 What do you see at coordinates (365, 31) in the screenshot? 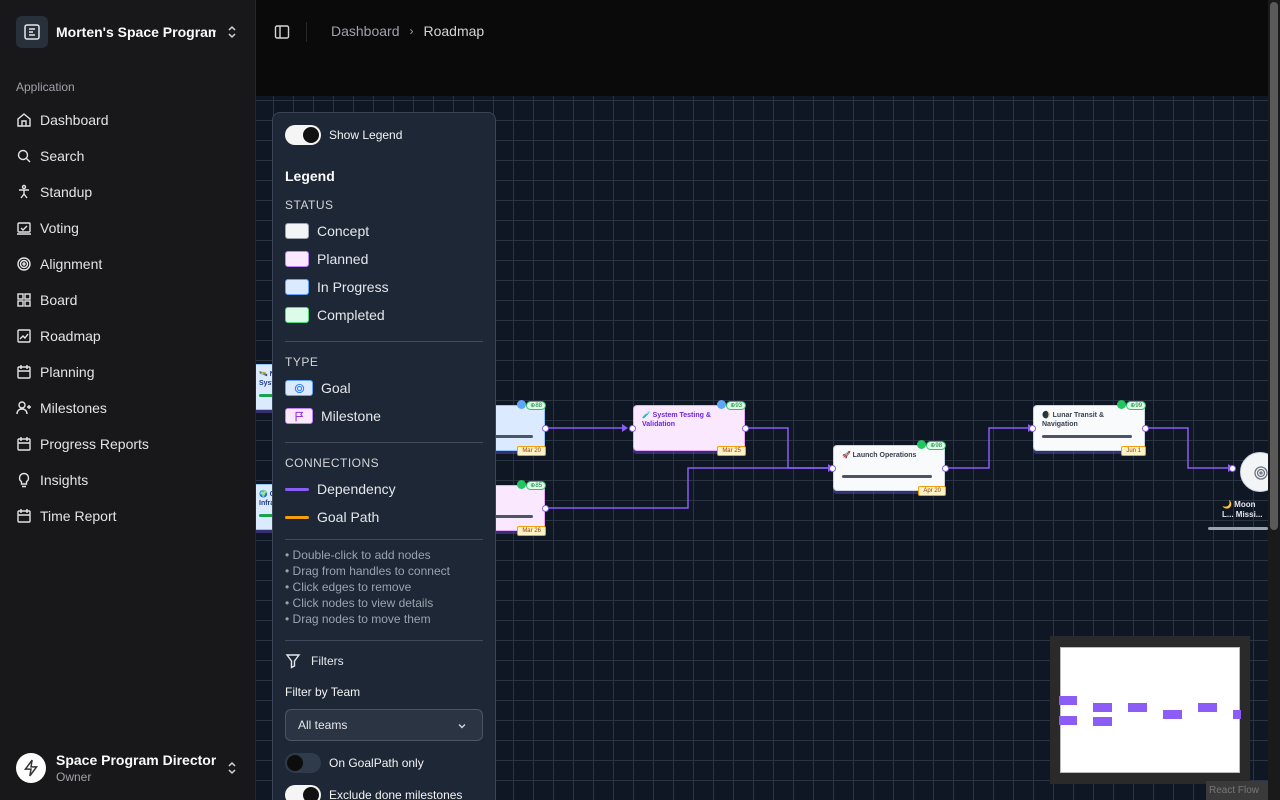
I see `breadcrumb-parent: Dashboard` at bounding box center [365, 31].